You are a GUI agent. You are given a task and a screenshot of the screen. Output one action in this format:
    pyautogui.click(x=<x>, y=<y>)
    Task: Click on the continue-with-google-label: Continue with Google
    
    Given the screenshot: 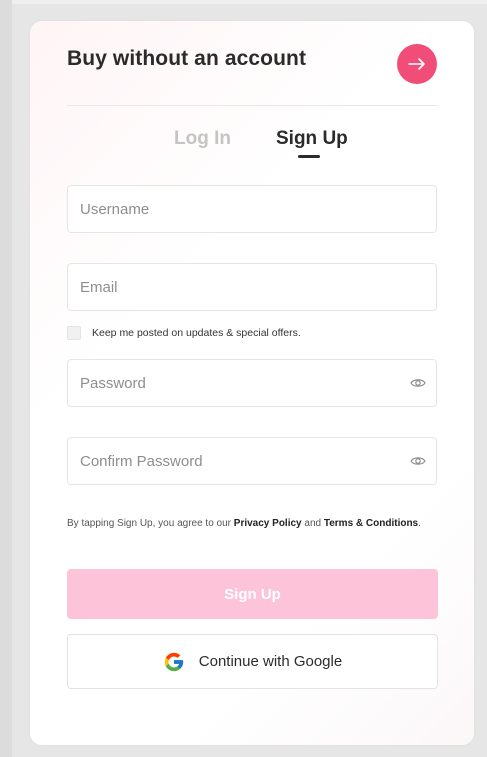 What is the action you would take?
    pyautogui.click(x=270, y=661)
    